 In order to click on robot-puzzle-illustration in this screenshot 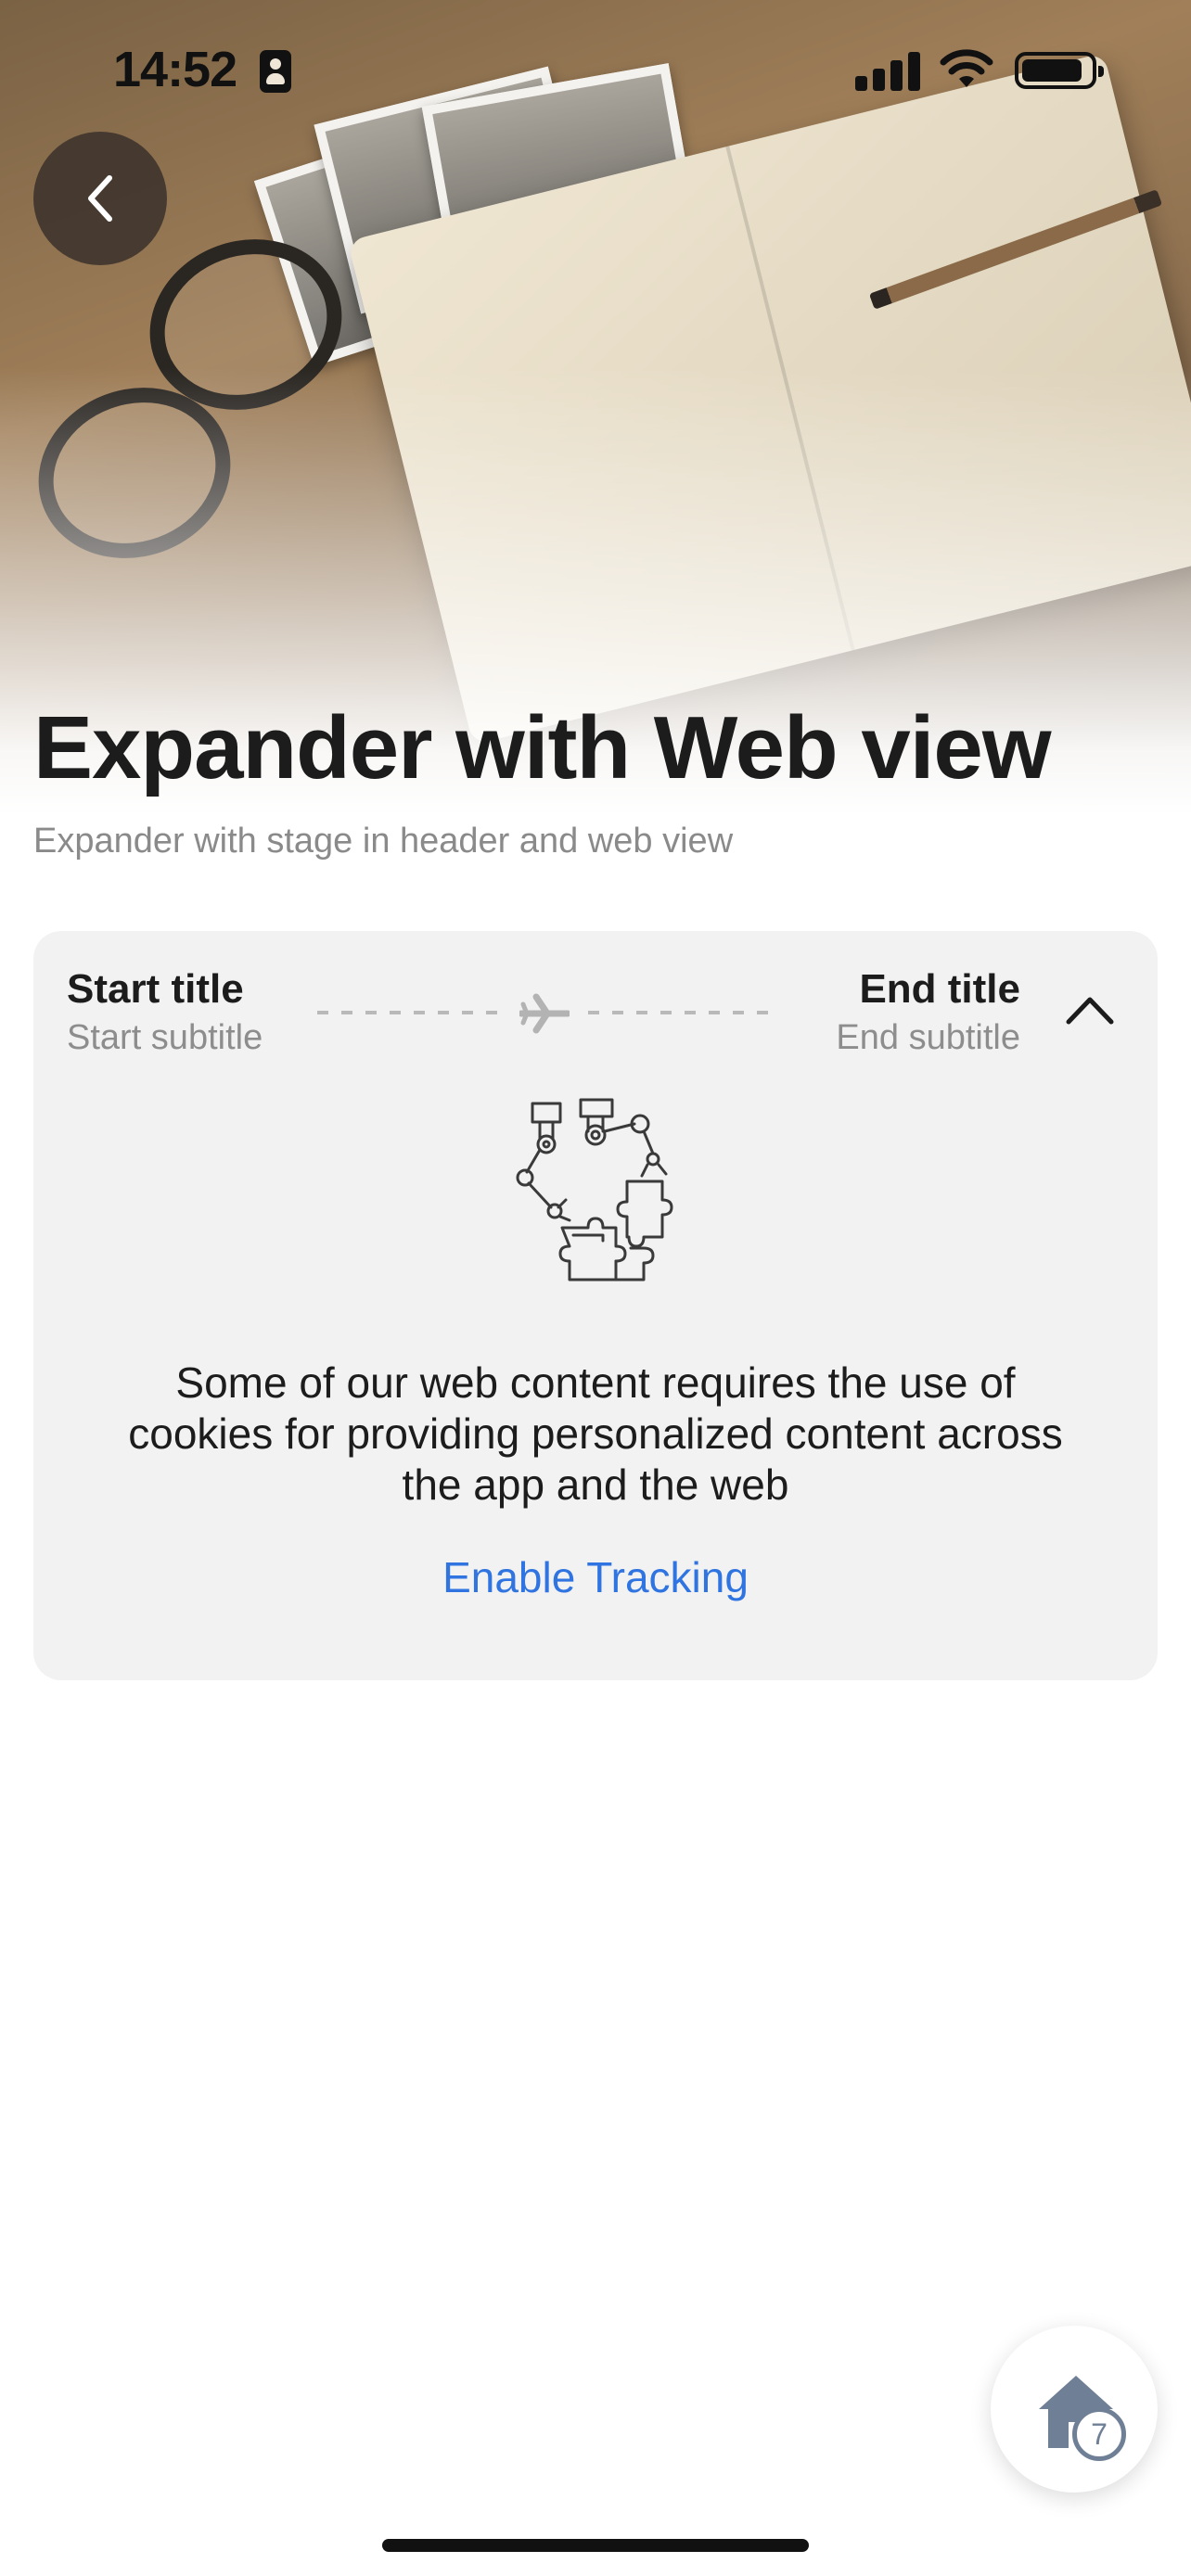, I will do `click(594, 1190)`.